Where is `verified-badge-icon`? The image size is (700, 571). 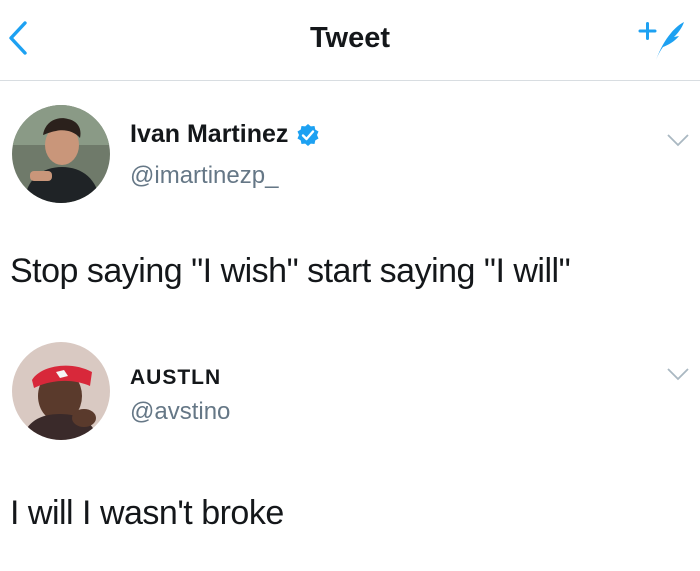 verified-badge-icon is located at coordinates (308, 134).